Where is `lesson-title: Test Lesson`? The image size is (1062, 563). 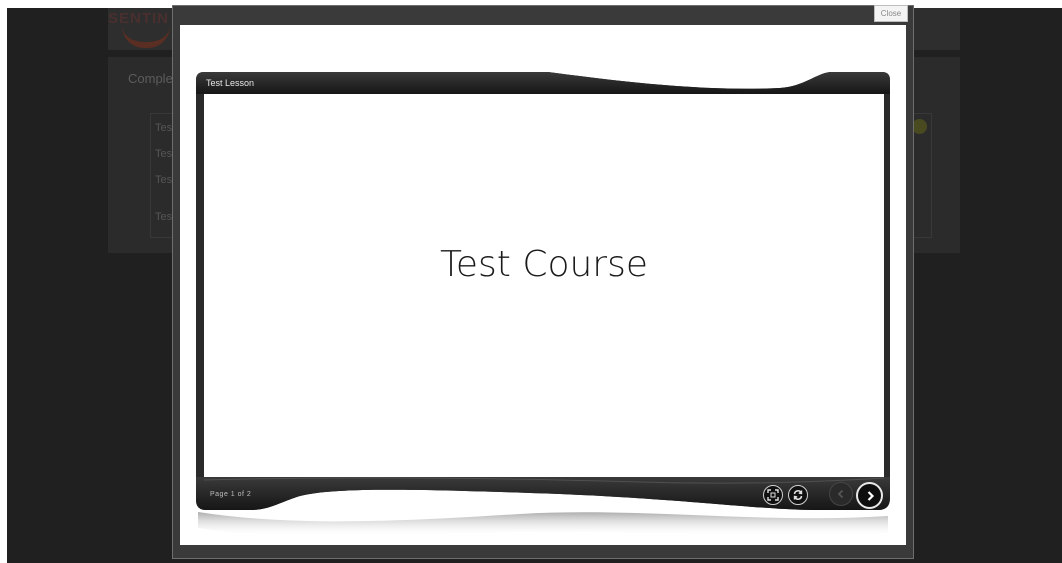
lesson-title: Test Lesson is located at coordinates (230, 83).